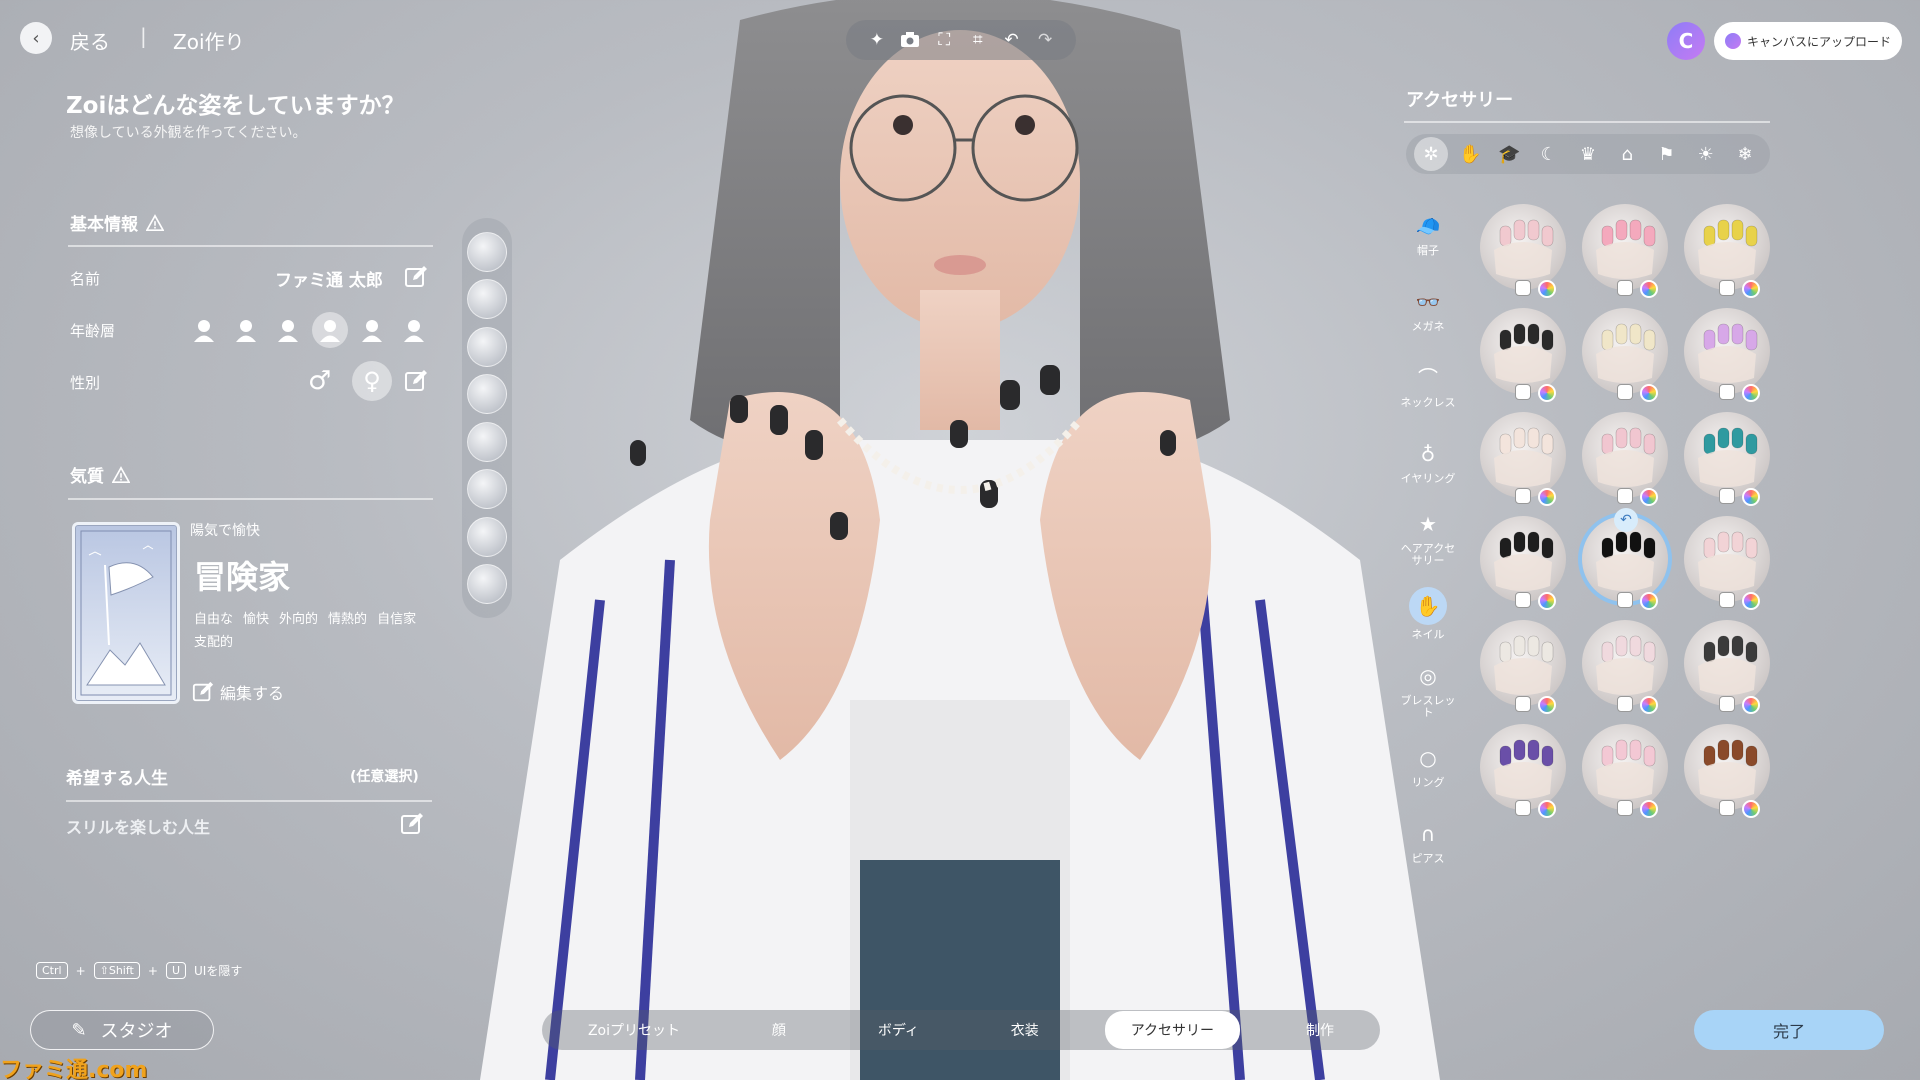 The image size is (1920, 1080). Describe the element at coordinates (1428, 766) in the screenshot. I see `accessory-type-ring: ○ リング` at that location.